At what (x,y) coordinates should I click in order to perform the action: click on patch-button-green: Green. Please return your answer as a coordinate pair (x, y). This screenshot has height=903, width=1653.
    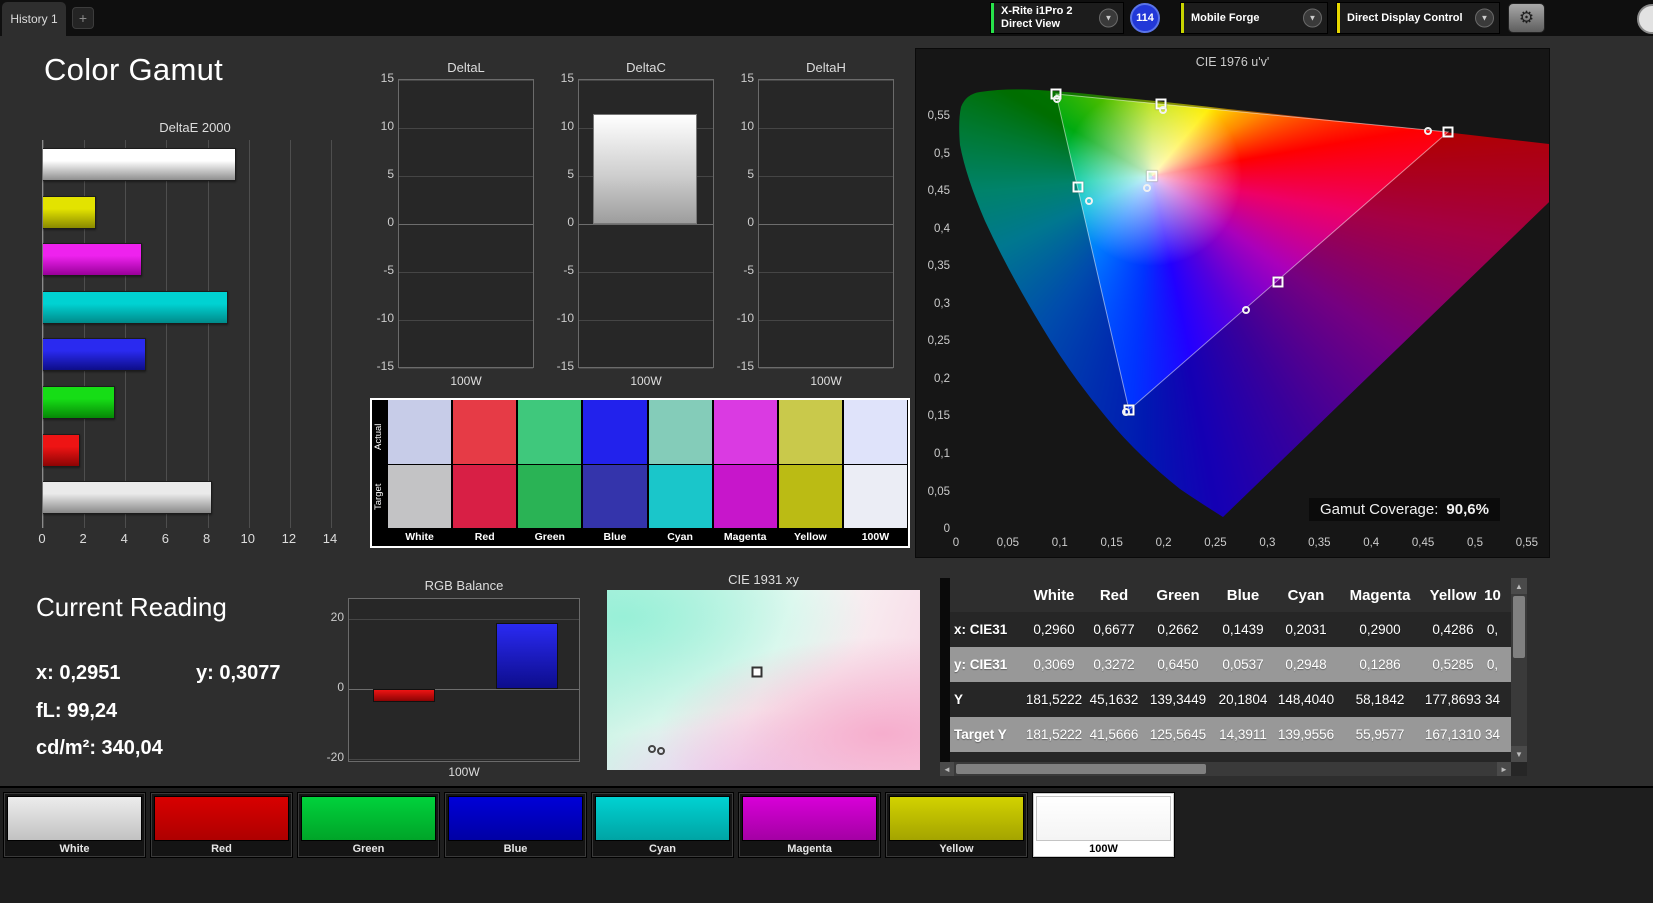
    Looking at the image, I should click on (368, 825).